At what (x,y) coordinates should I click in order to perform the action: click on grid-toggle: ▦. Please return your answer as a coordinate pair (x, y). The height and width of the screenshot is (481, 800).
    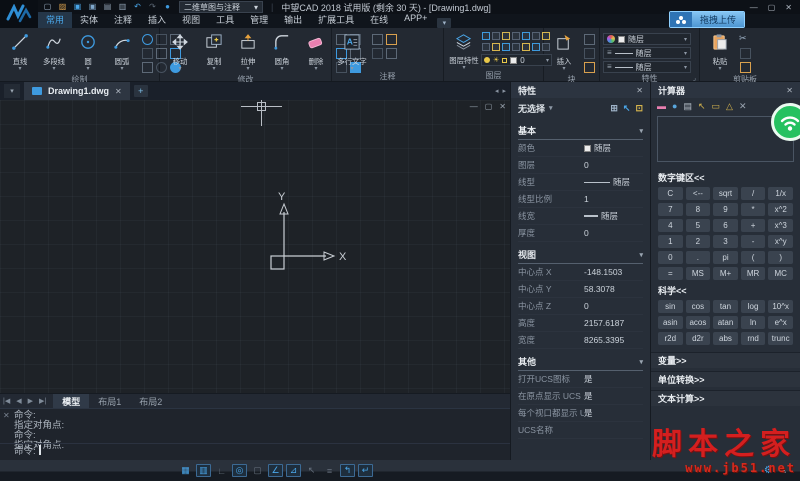
    Looking at the image, I should click on (185, 470).